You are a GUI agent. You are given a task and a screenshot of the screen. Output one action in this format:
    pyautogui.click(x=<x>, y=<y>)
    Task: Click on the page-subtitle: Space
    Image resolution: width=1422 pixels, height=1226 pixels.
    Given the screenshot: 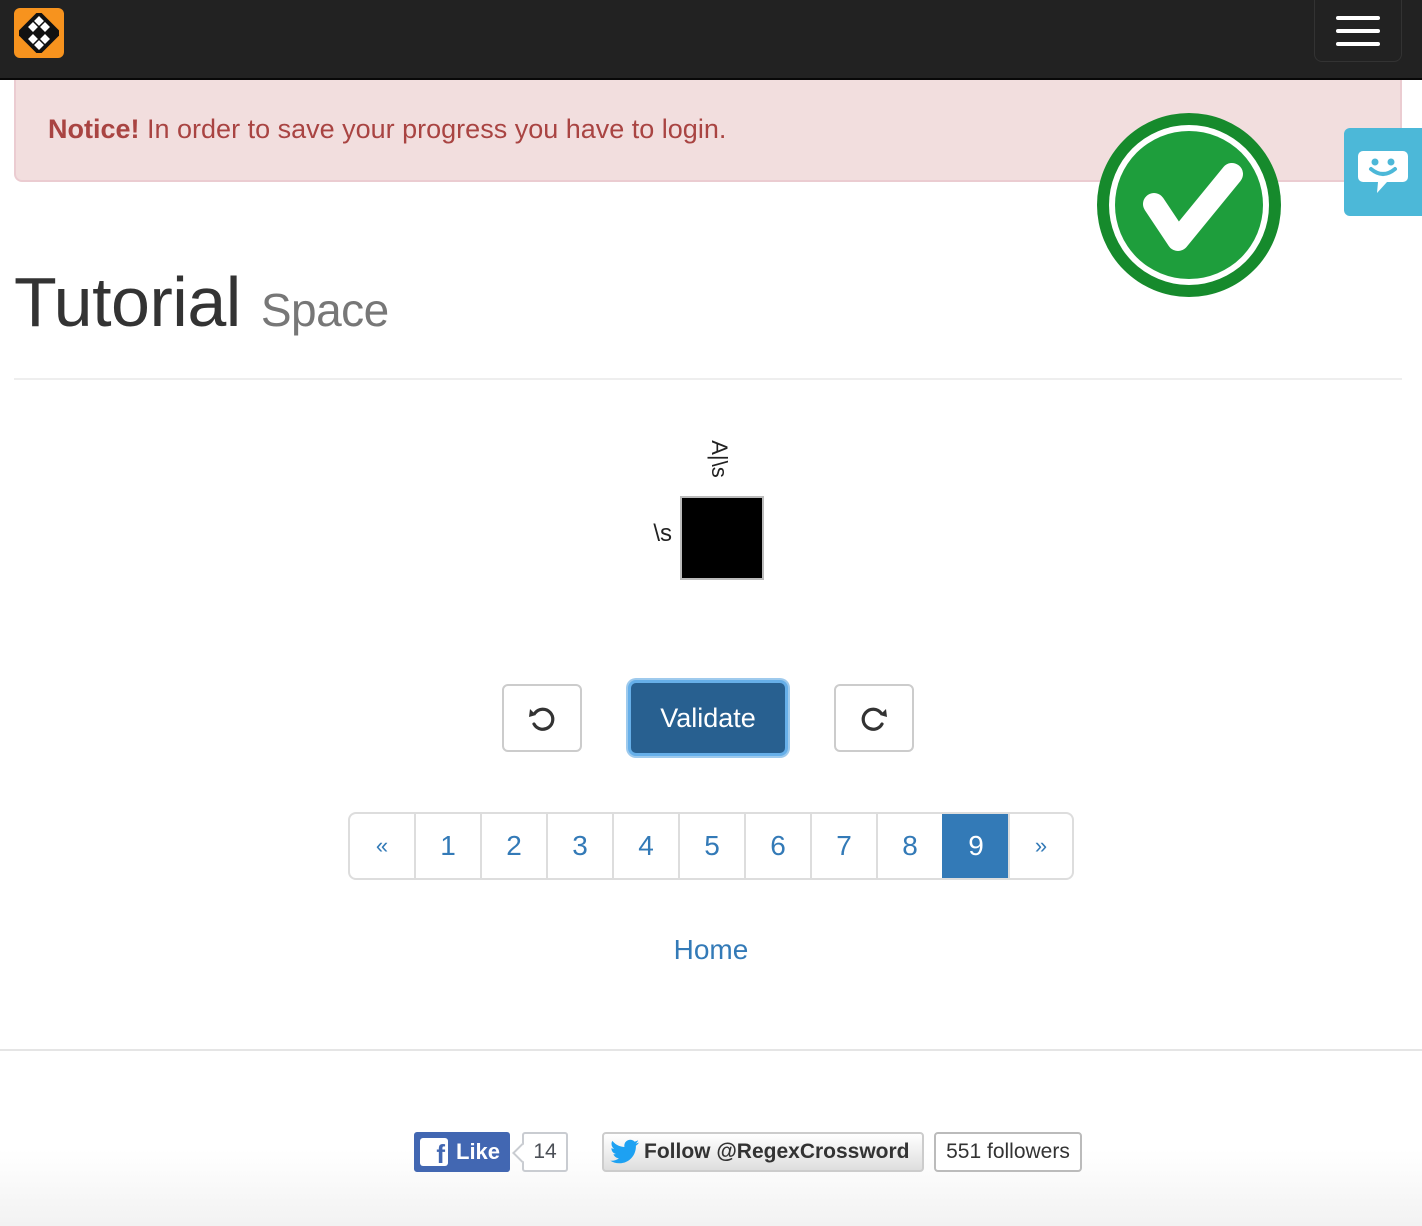 What is the action you would take?
    pyautogui.click(x=324, y=310)
    